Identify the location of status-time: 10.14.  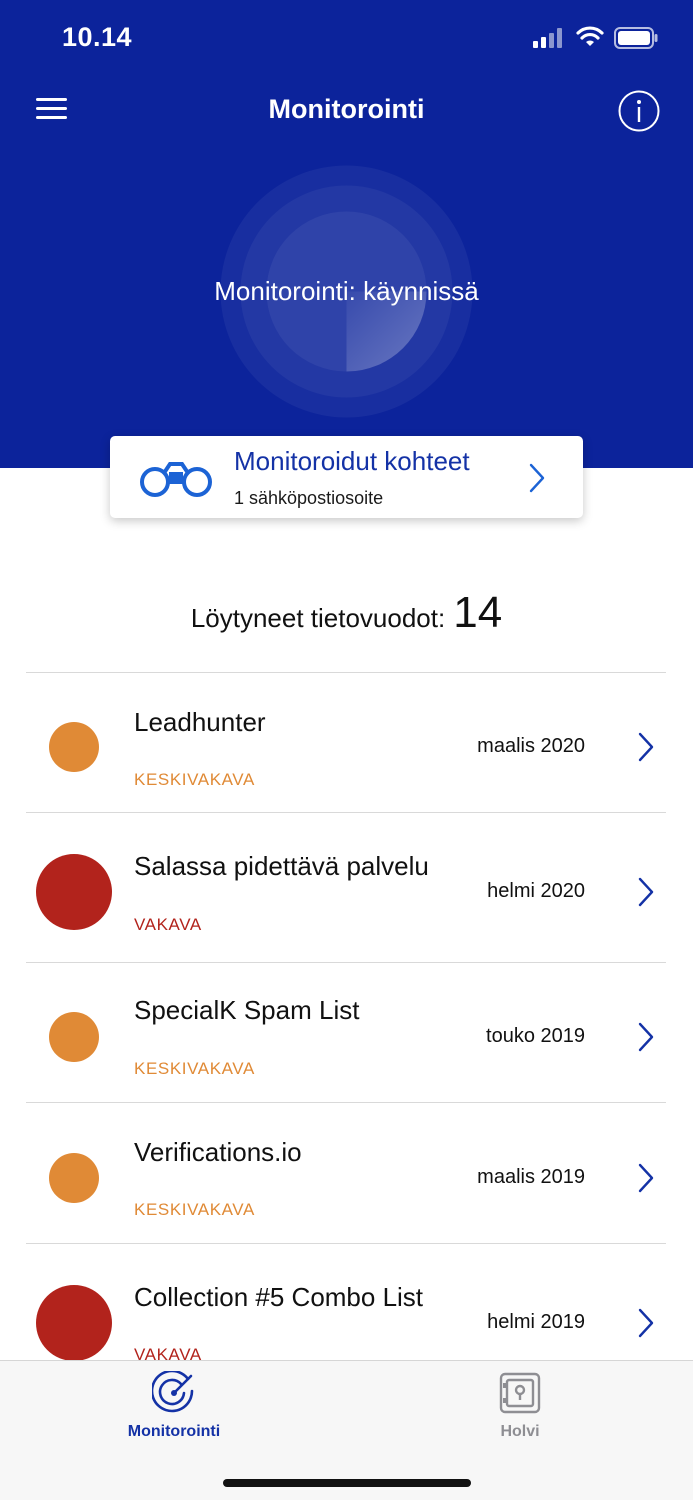
(97, 37).